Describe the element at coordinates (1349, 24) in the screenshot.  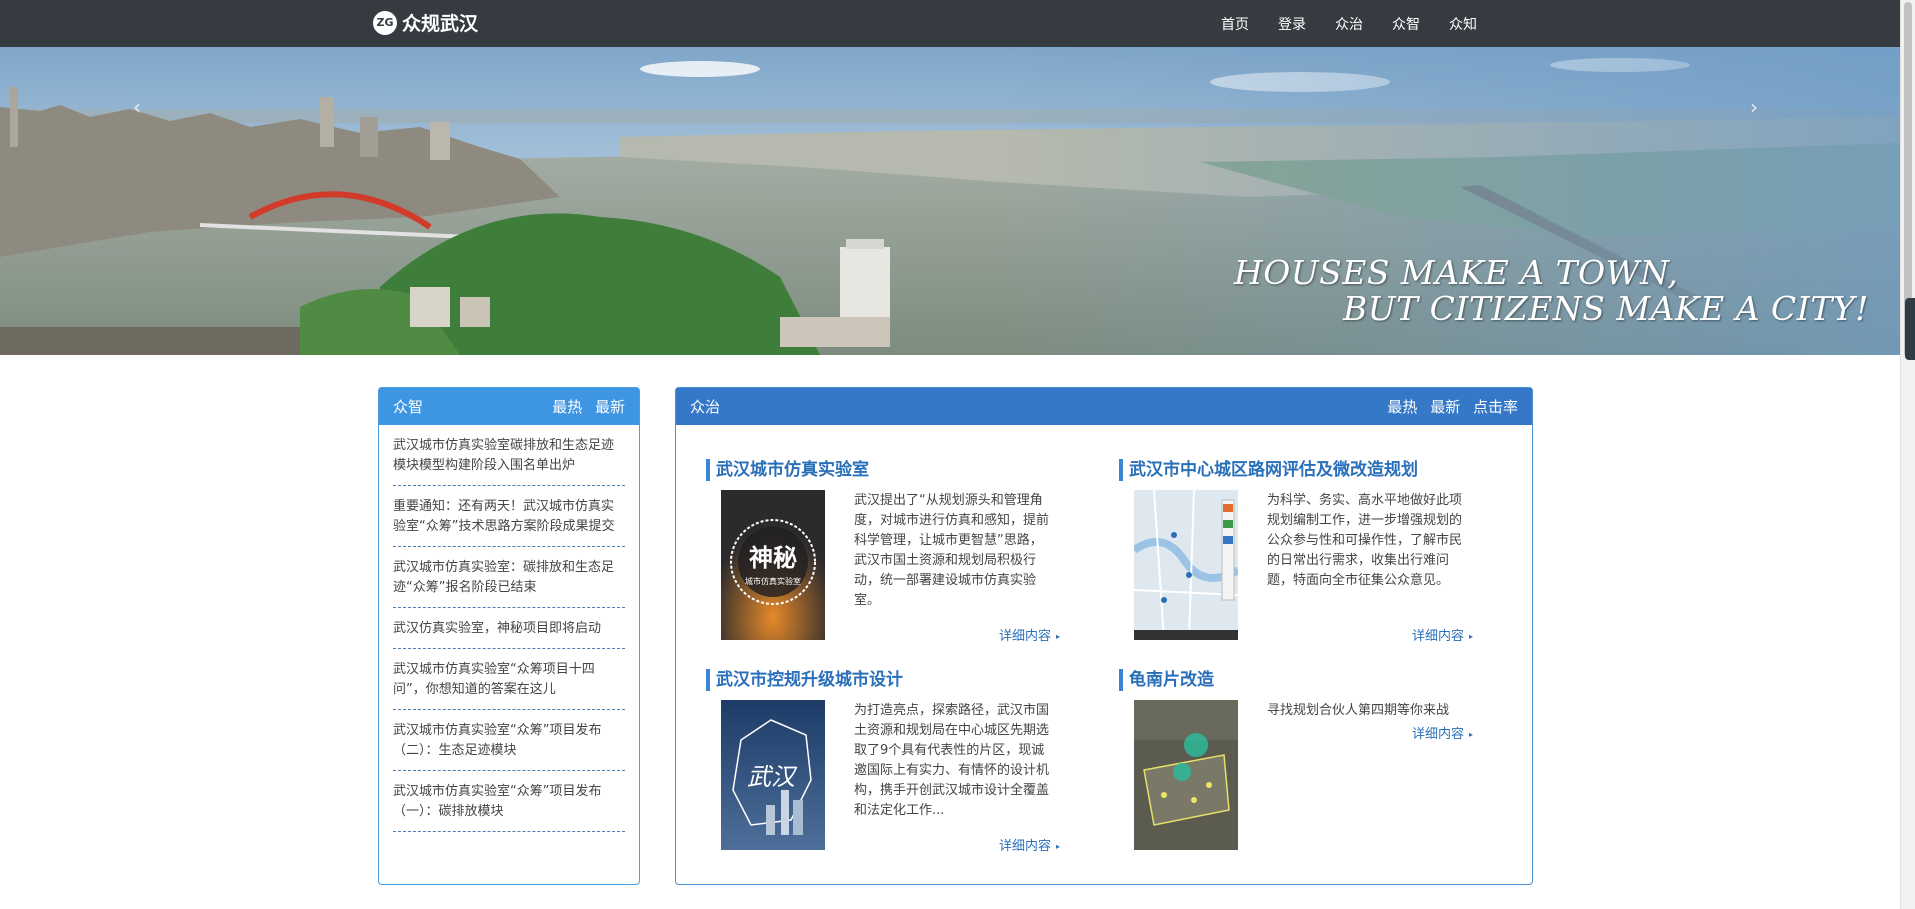
I see `nav-zhongzhi-governance: 众治` at that location.